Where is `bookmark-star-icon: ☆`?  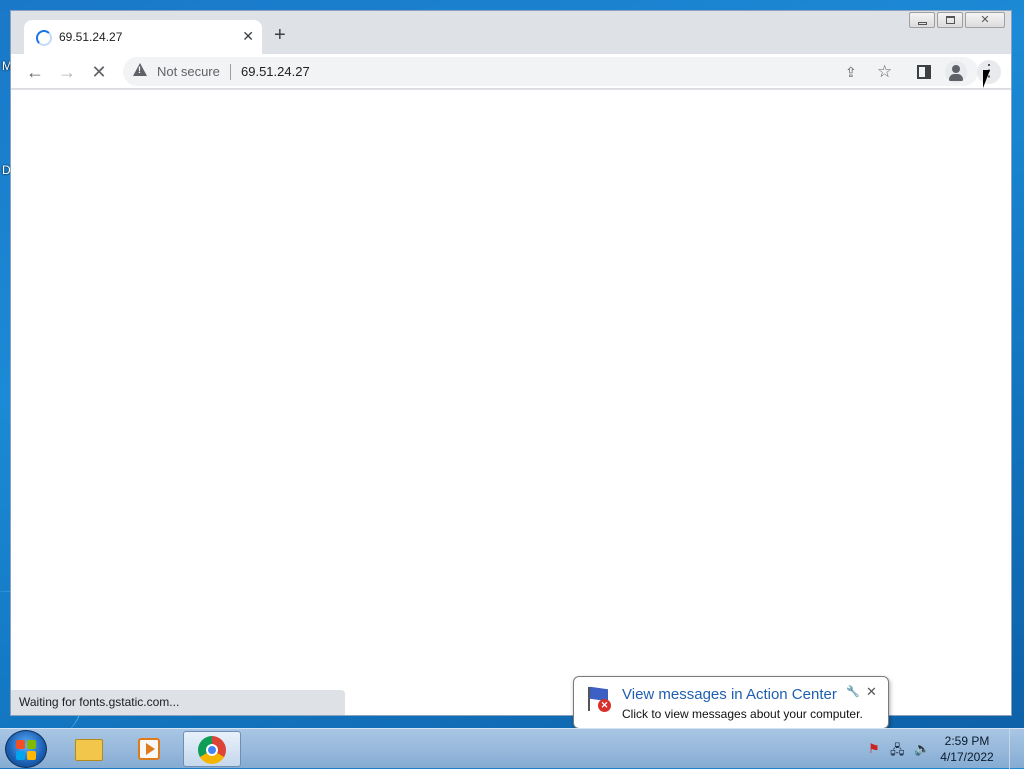
bookmark-star-icon: ☆ is located at coordinates (884, 72).